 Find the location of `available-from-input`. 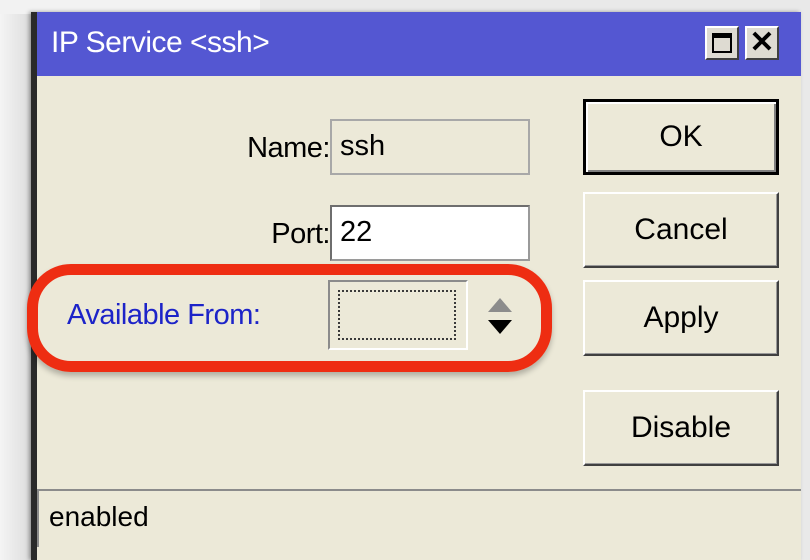

available-from-input is located at coordinates (398, 315).